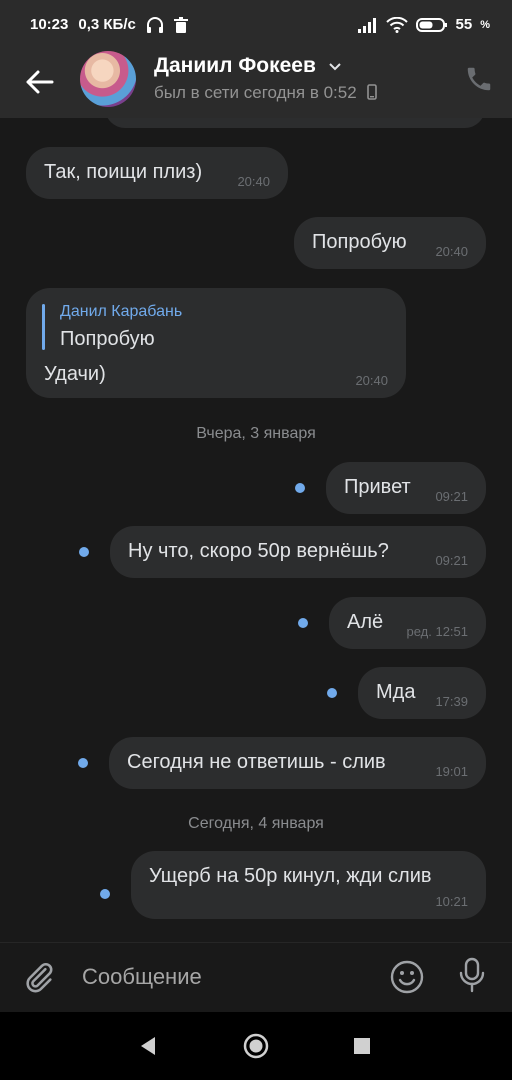 This screenshot has width=512, height=1080. I want to click on phone-icon, so click(479, 79).